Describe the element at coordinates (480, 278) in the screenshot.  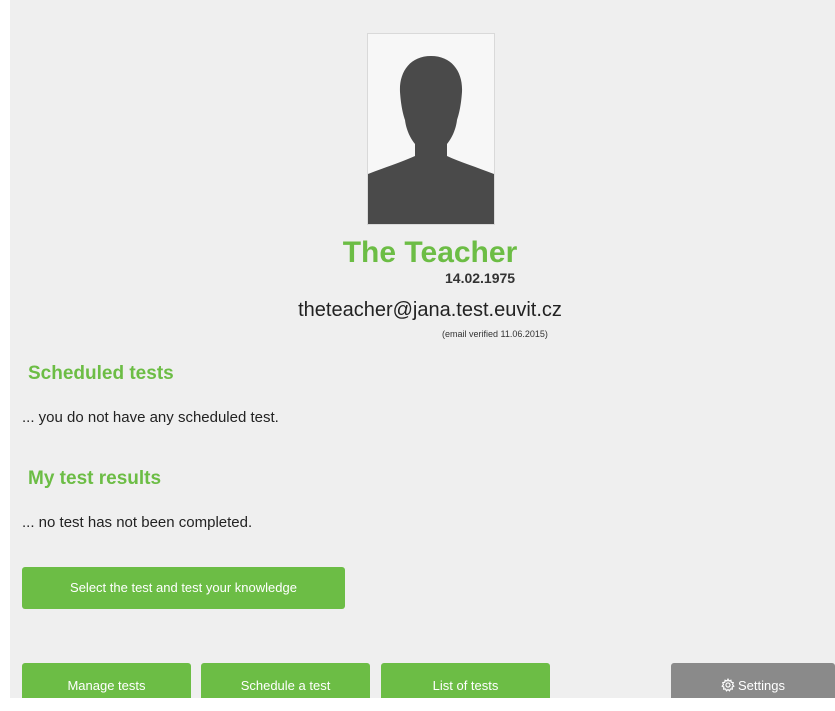
I see `birth-date: 14.02.1975` at that location.